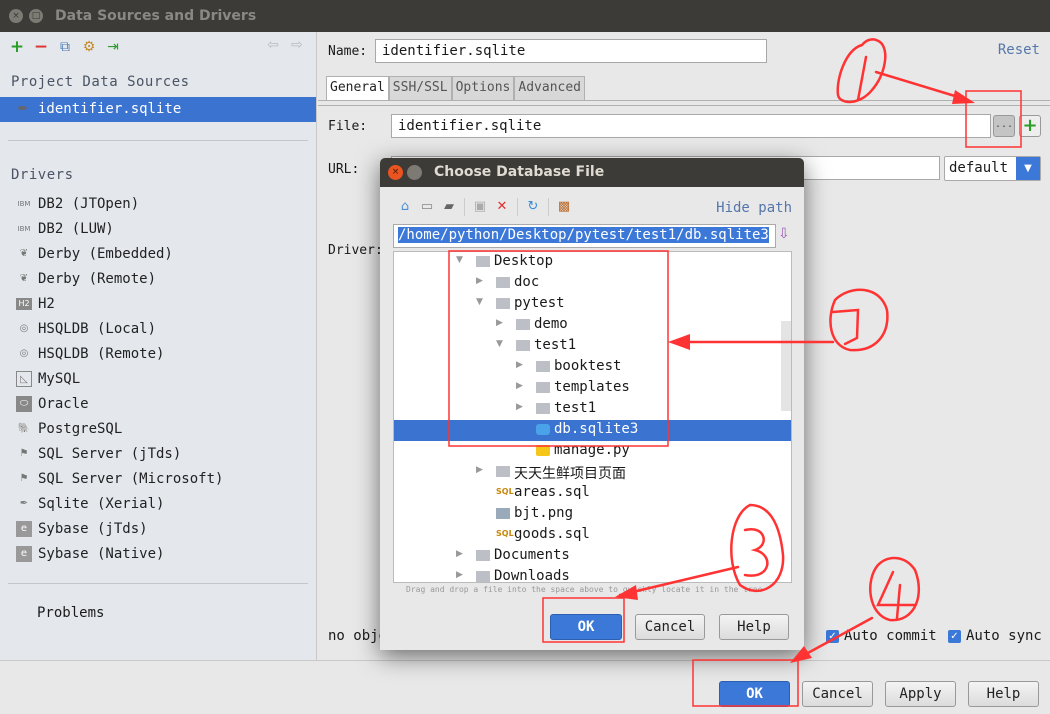 The width and height of the screenshot is (1050, 714). What do you see at coordinates (551, 324) in the screenshot?
I see `tree-node-label: demo` at bounding box center [551, 324].